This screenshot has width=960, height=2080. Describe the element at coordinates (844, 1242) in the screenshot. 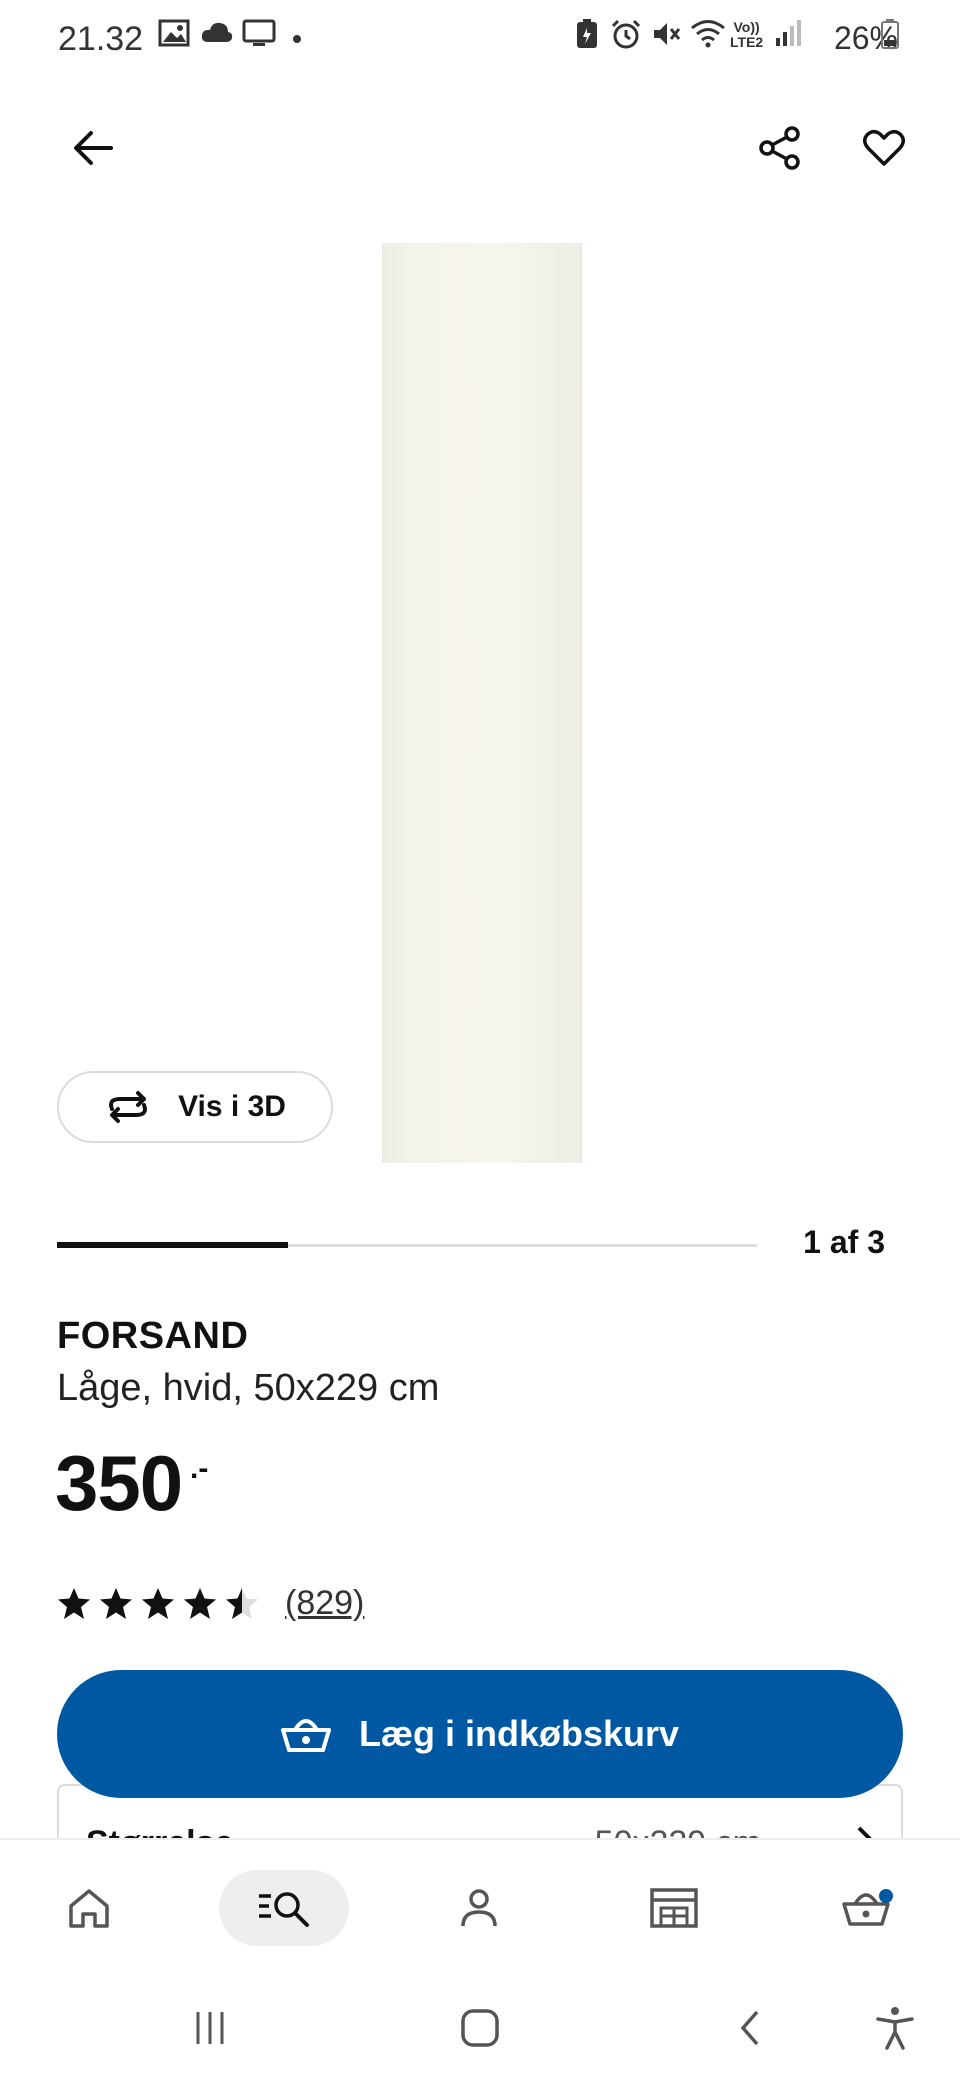

I see `gallery-counter: 1 af 3` at that location.